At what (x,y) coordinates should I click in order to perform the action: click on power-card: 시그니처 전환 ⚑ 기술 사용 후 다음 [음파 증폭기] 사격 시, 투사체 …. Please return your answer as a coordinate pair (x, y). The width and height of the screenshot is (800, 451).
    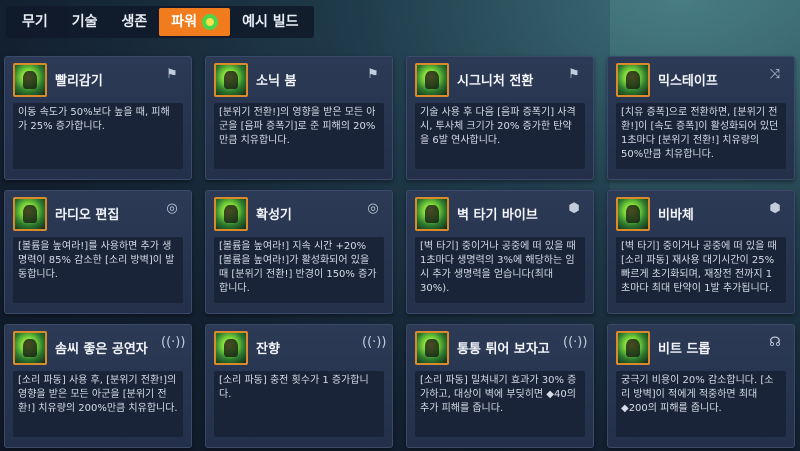
    Looking at the image, I should click on (500, 118).